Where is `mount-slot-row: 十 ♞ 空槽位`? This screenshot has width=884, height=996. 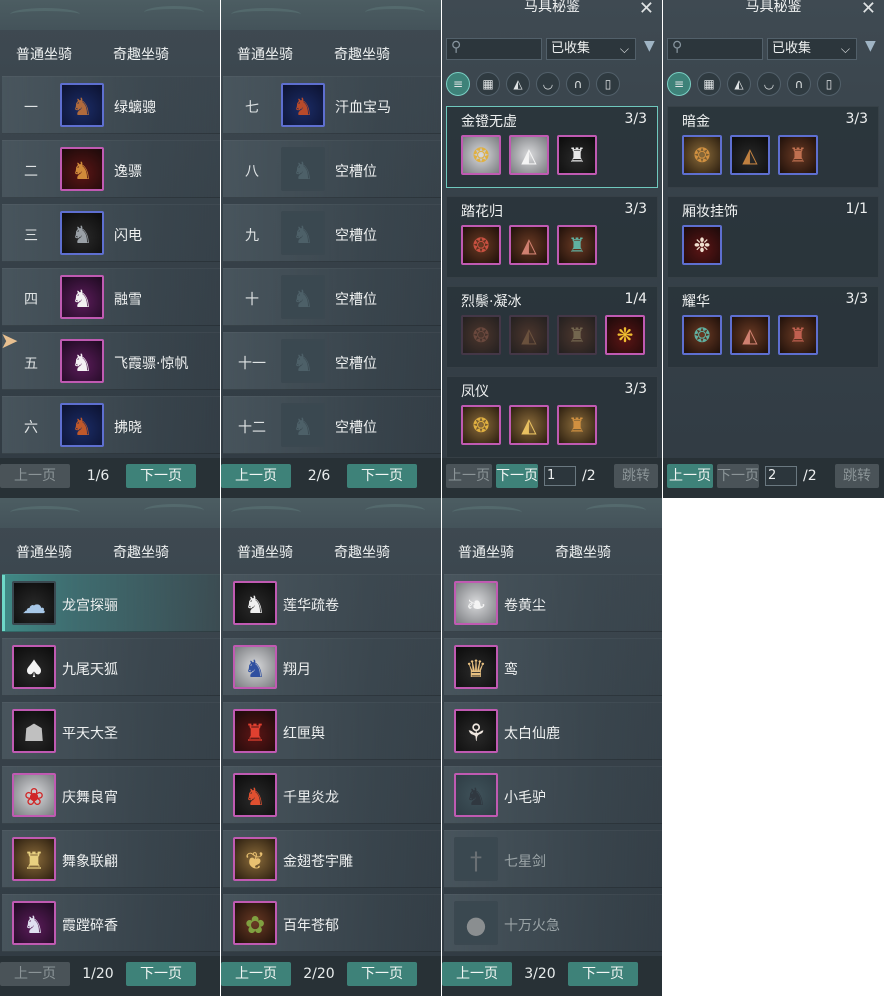 mount-slot-row: 十 ♞ 空槽位 is located at coordinates (332, 297).